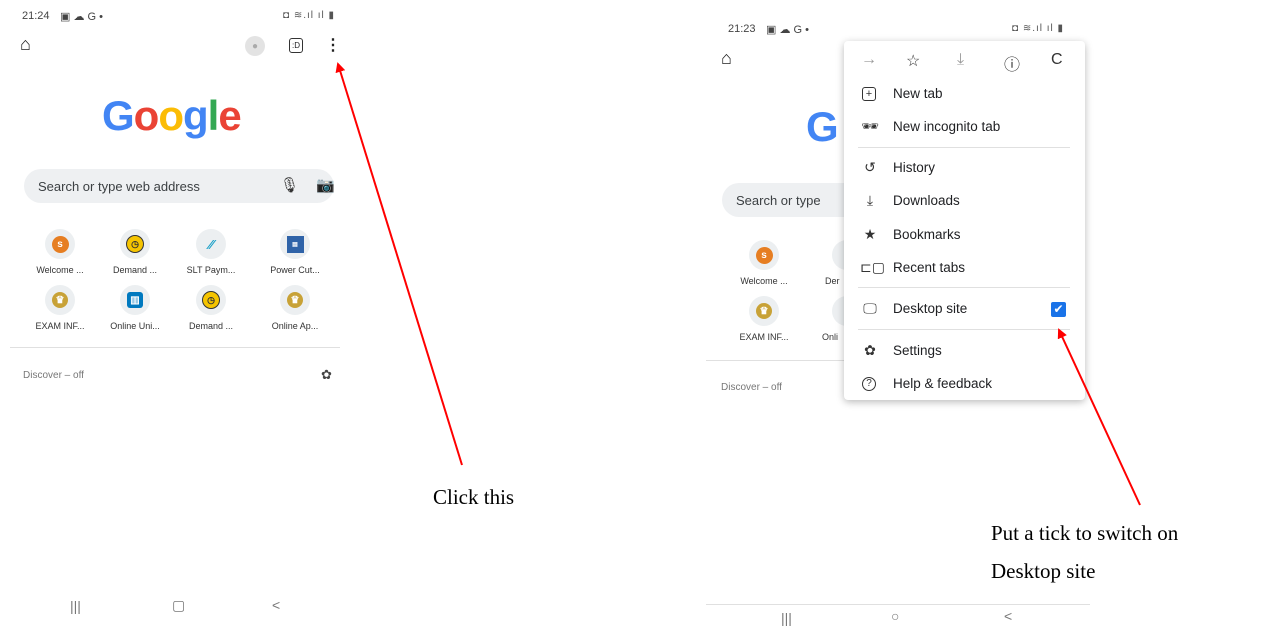 The width and height of the screenshot is (1263, 626). Describe the element at coordinates (1085, 533) in the screenshot. I see `annotation-tick-line1: Put a tick to switch on` at that location.